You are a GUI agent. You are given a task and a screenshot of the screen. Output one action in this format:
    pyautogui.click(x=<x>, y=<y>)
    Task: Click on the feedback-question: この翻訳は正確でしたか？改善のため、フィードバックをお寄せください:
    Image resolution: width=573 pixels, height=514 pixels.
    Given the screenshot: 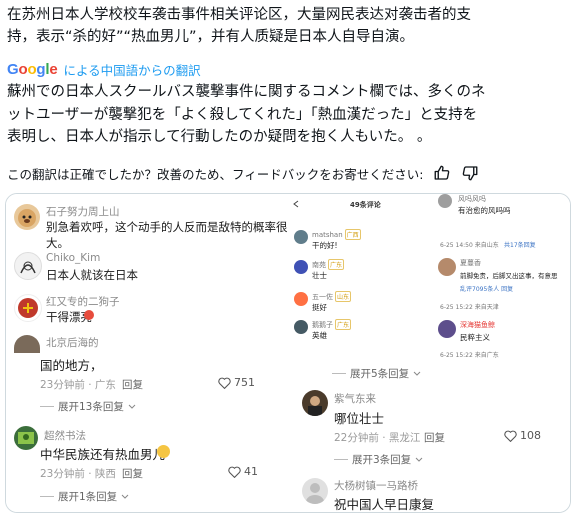 What is the action you would take?
    pyautogui.click(x=215, y=174)
    